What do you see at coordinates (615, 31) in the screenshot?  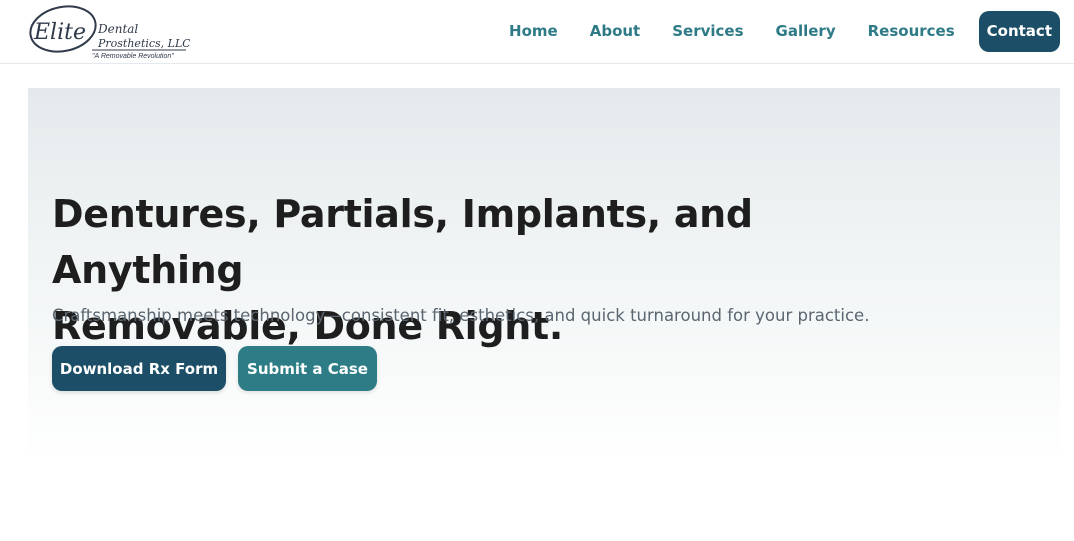 I see `nav-about: About` at bounding box center [615, 31].